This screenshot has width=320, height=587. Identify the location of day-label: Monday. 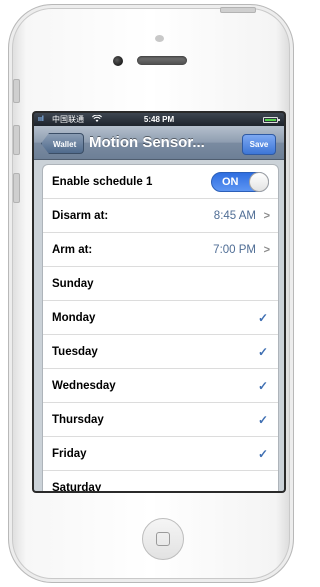
(74, 318).